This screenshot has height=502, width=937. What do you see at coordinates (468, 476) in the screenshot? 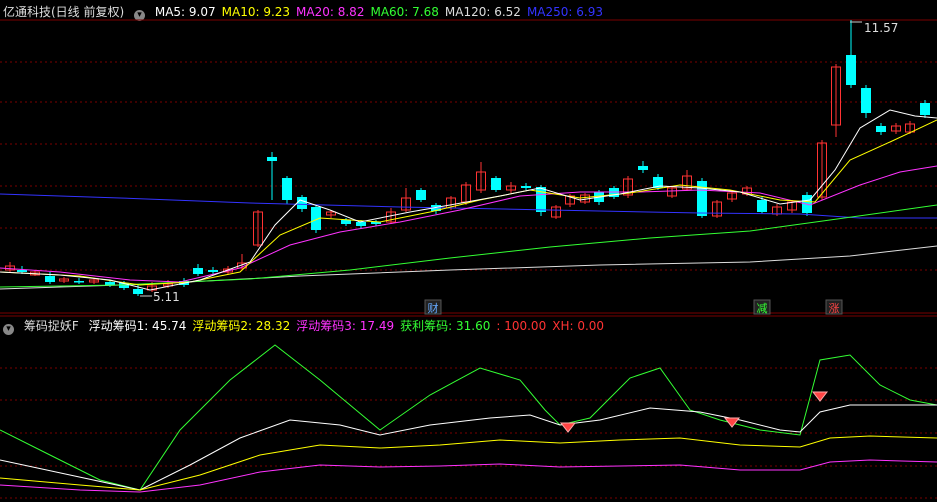
I see `indicator-float3-line` at bounding box center [468, 476].